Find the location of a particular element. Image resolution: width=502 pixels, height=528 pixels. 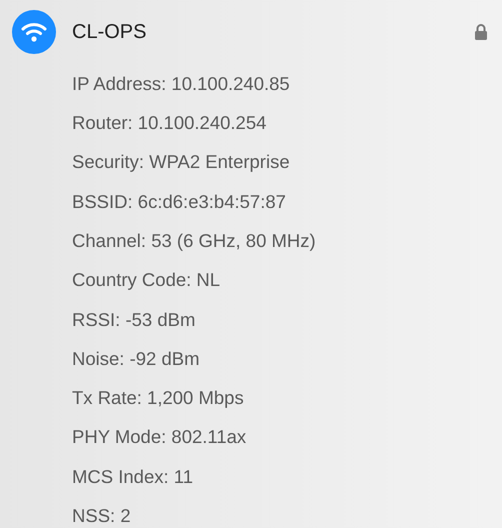

detail-text: IP Address: 10.100.240.85 is located at coordinates (181, 84).